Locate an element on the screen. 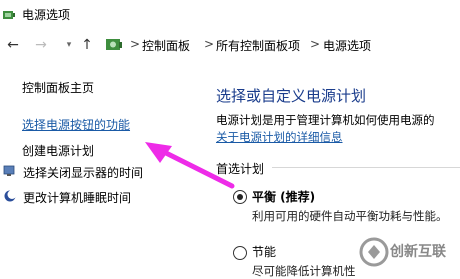 The image size is (460, 279). annotation-arrow is located at coordinates (190, 165).